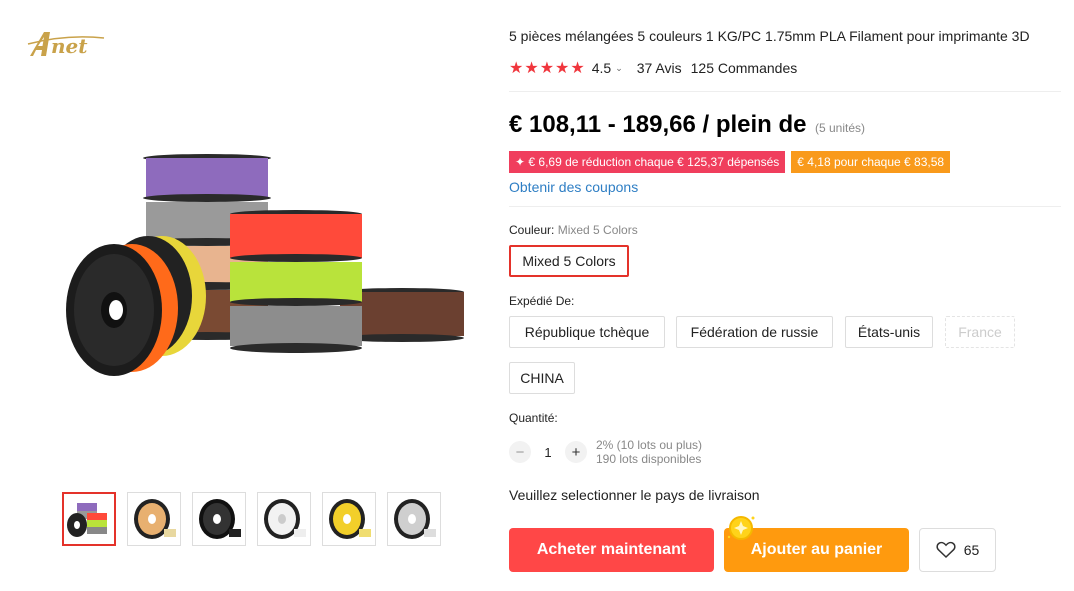  What do you see at coordinates (744, 68) in the screenshot?
I see `orders-count: 125 Commandes` at bounding box center [744, 68].